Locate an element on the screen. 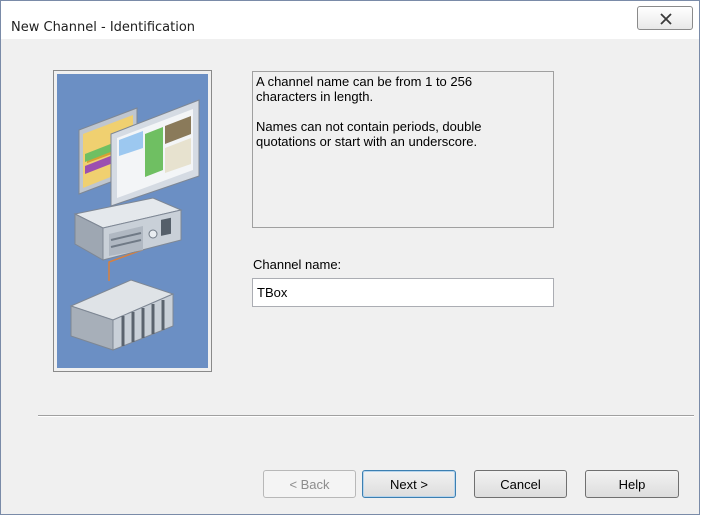 The width and height of the screenshot is (702, 517). close-icon is located at coordinates (666, 19).